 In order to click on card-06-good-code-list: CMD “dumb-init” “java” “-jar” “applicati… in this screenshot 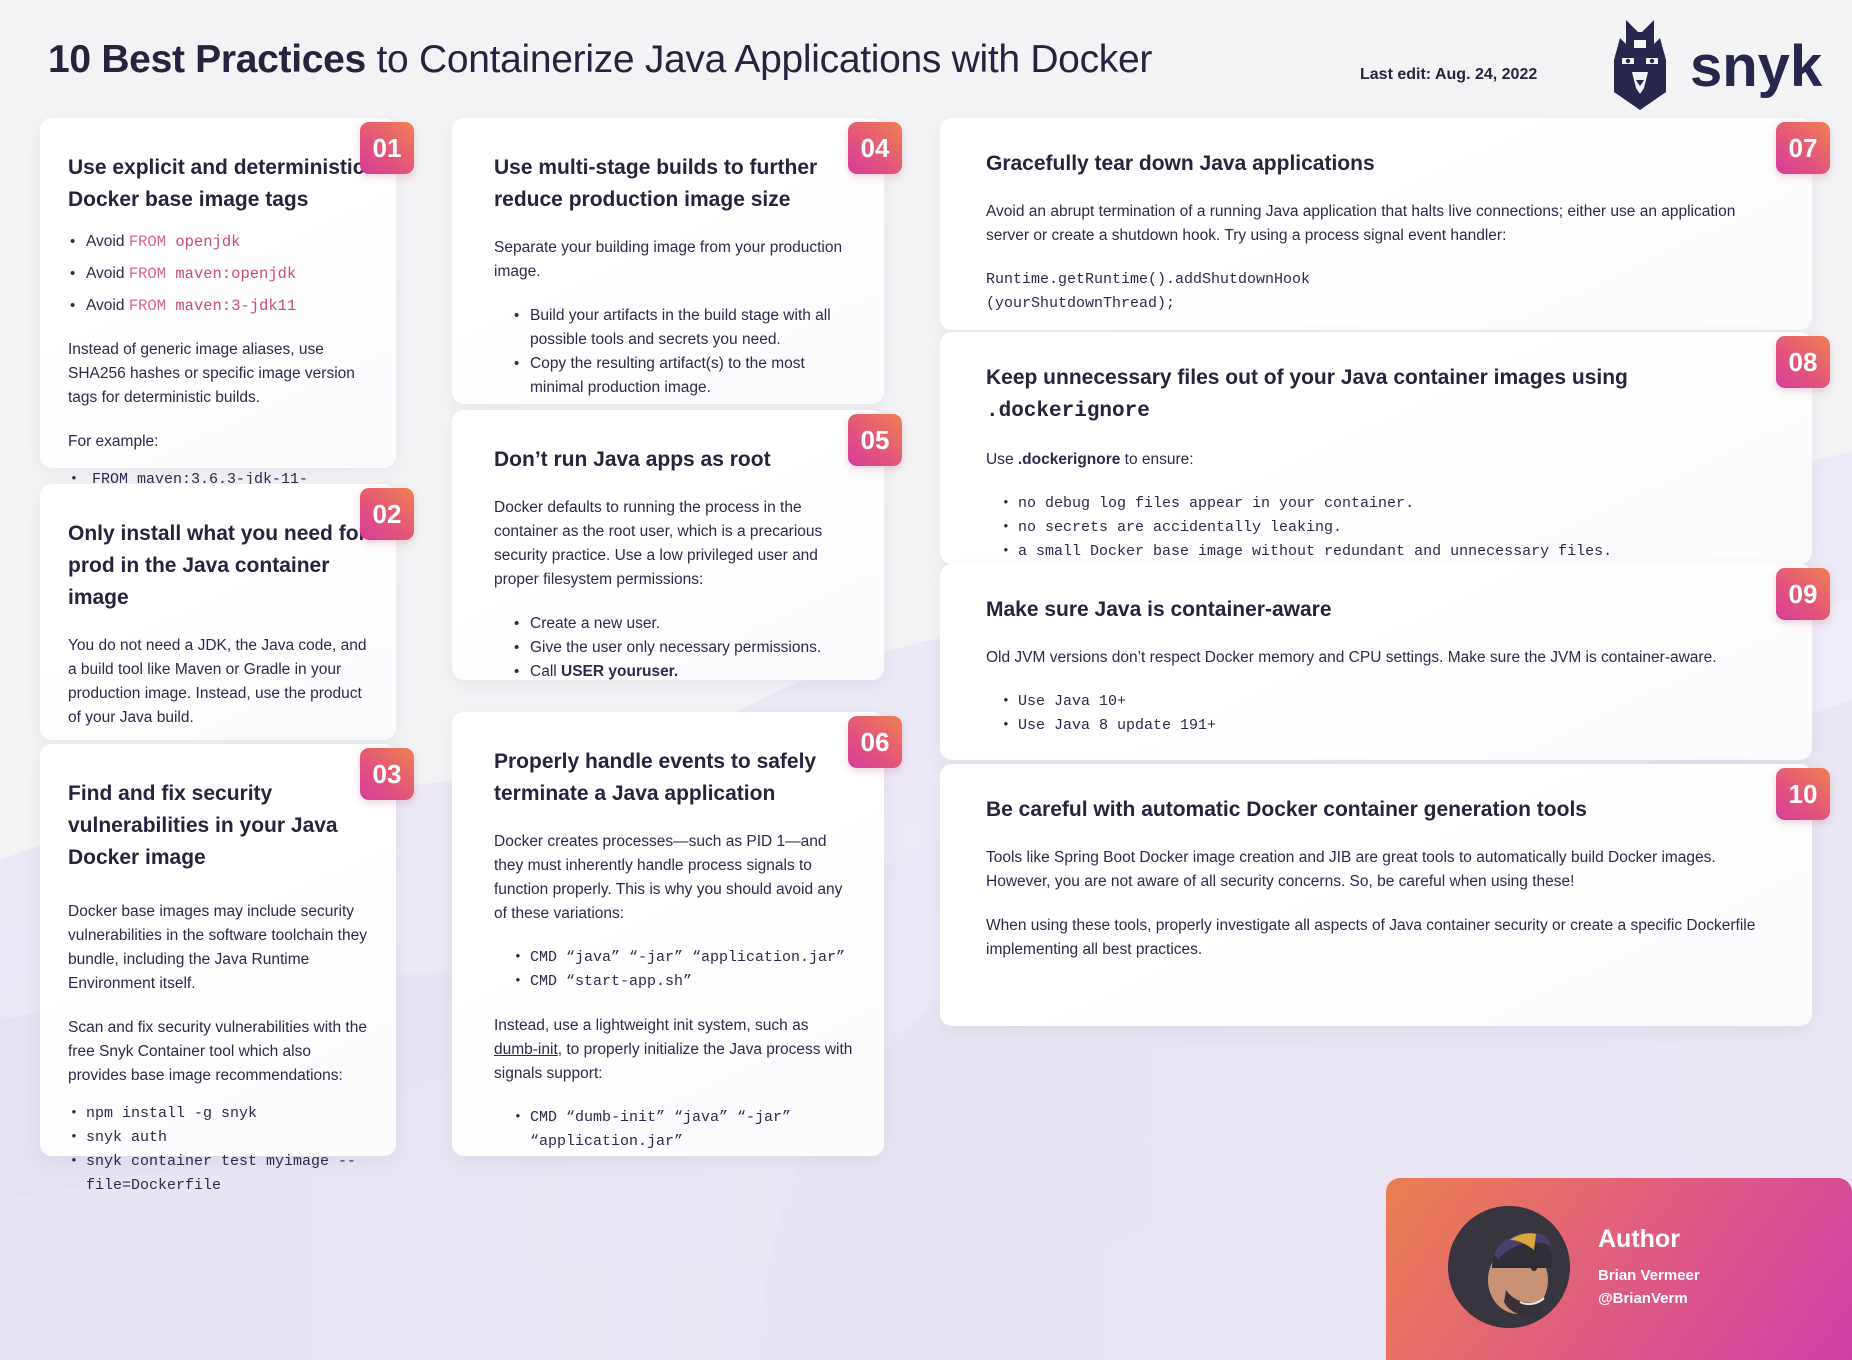, I will do `click(674, 1129)`.